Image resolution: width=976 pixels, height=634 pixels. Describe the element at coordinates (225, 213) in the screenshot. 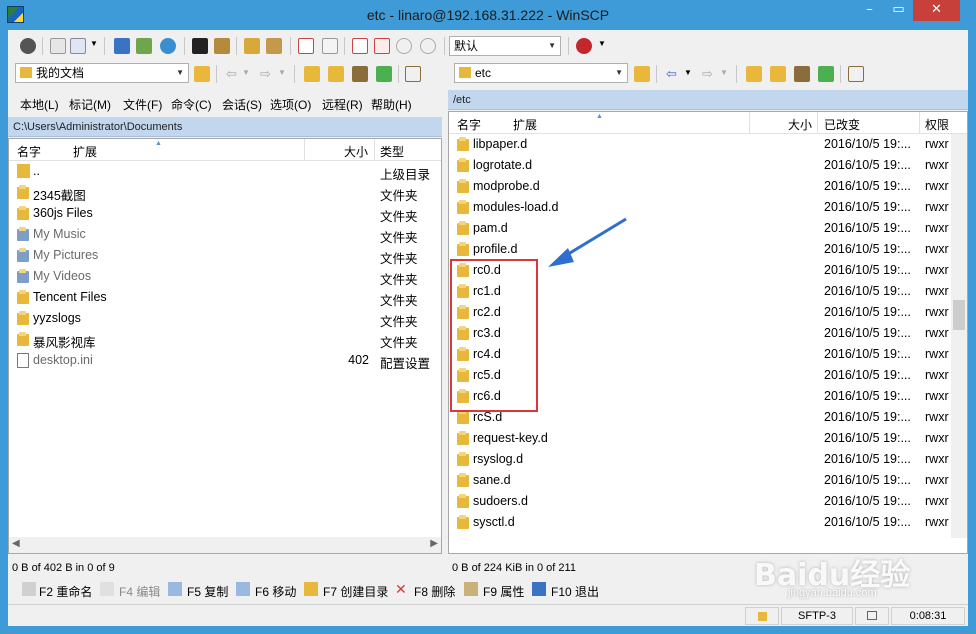

I see `list-item: 360js Files 文件夹` at that location.